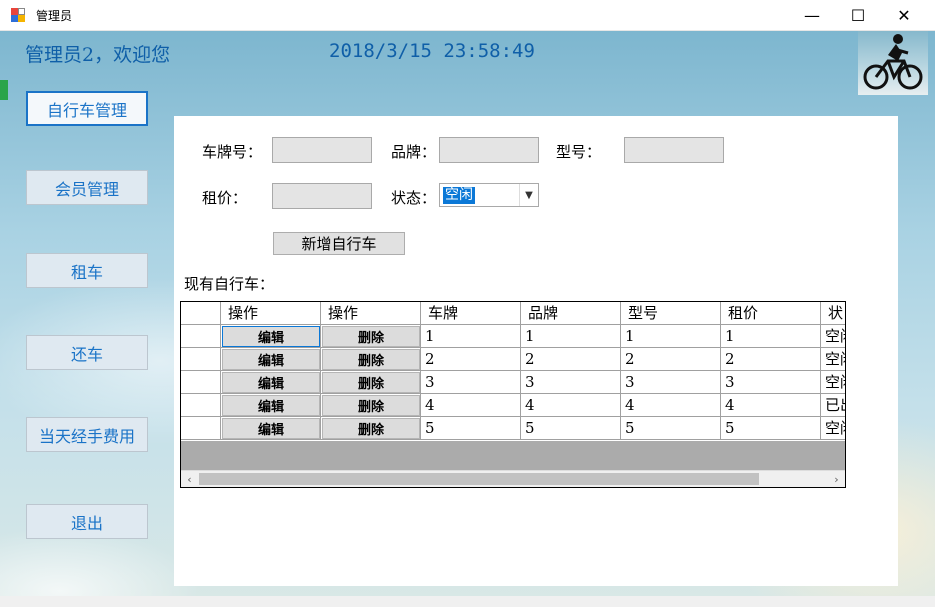 The width and height of the screenshot is (935, 607). Describe the element at coordinates (87, 187) in the screenshot. I see `nav-member-management-button: 会员管理` at that location.